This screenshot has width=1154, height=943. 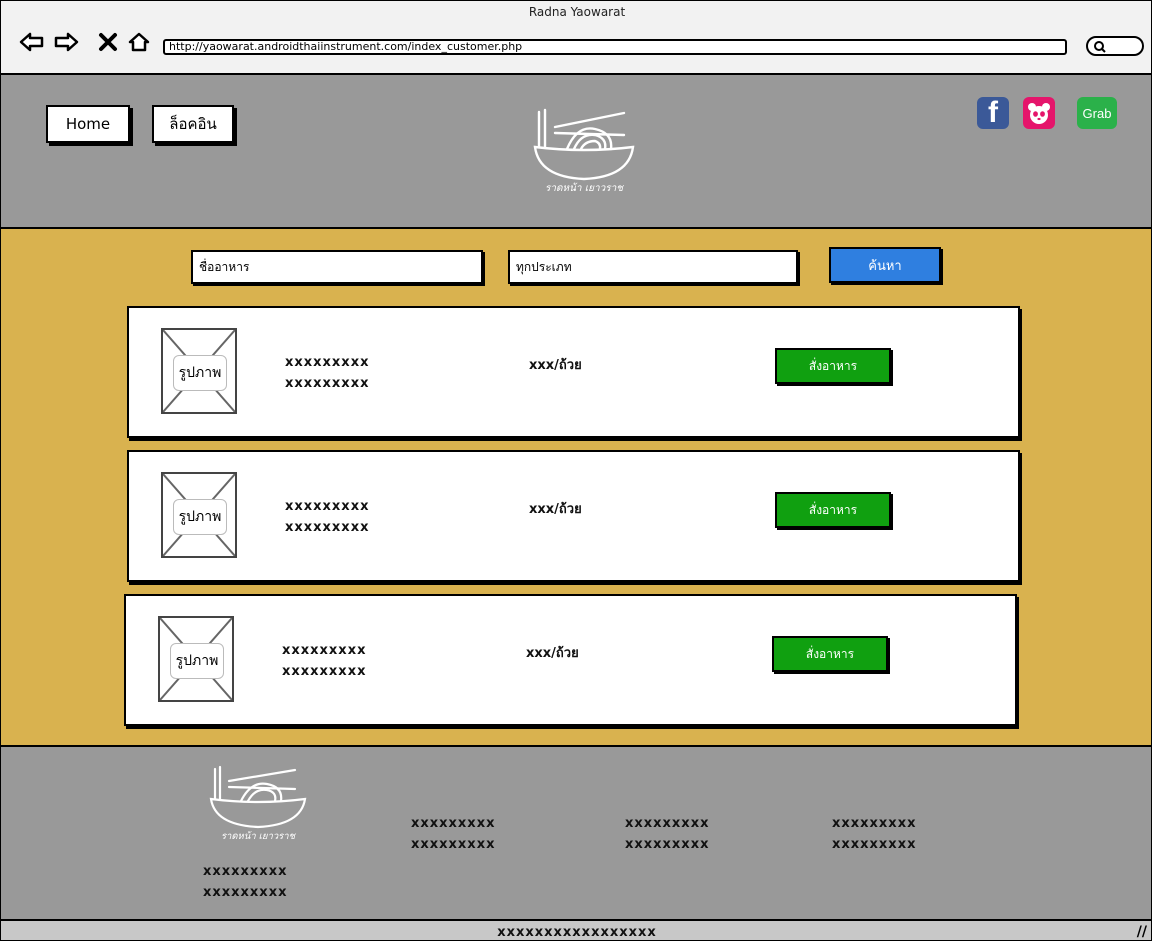 I want to click on facebook-icon: f, so click(x=993, y=112).